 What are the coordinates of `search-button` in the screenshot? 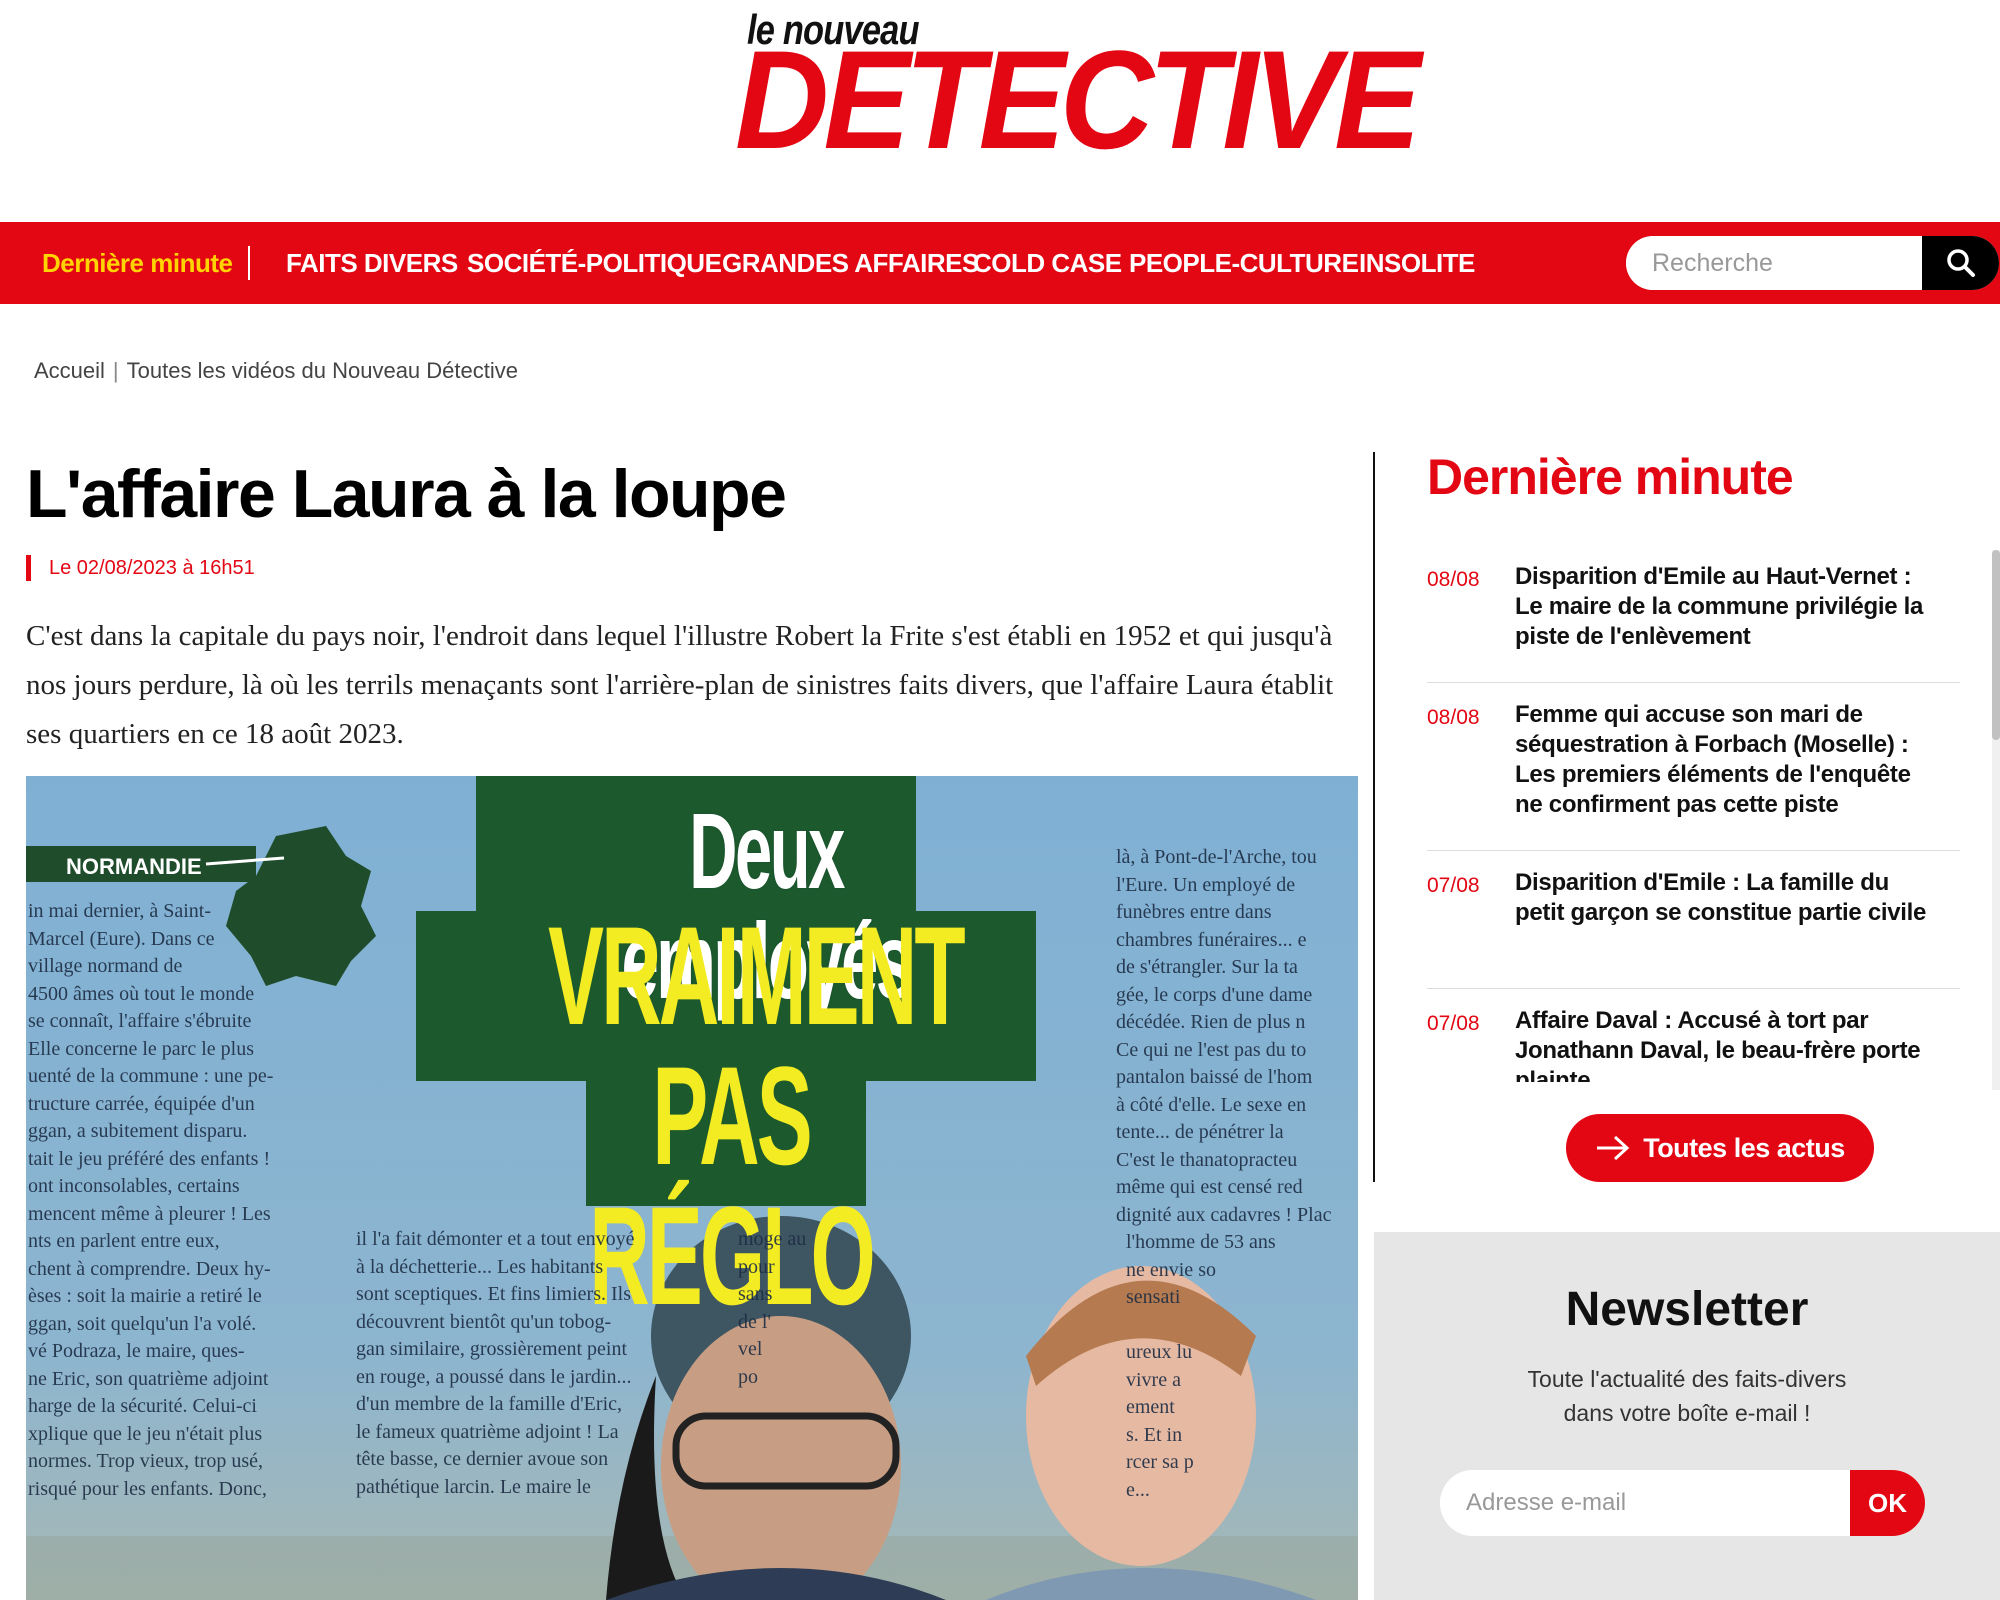 It's located at (1960, 263).